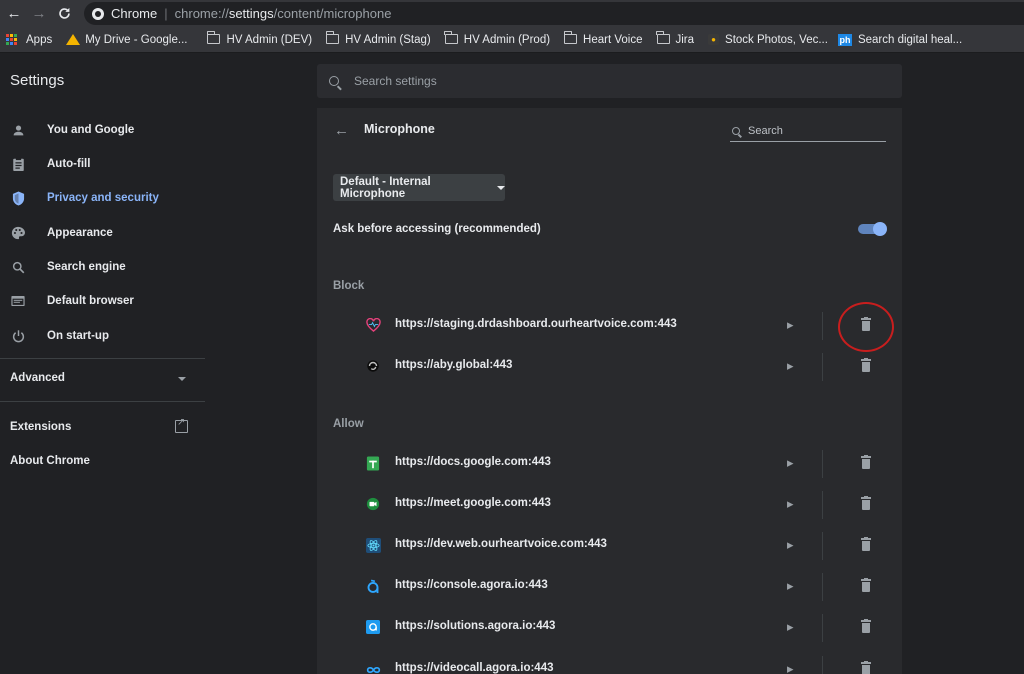 The image size is (1024, 674). Describe the element at coordinates (91, 130) in the screenshot. I see `sidebar-item-label: You and Google` at that location.